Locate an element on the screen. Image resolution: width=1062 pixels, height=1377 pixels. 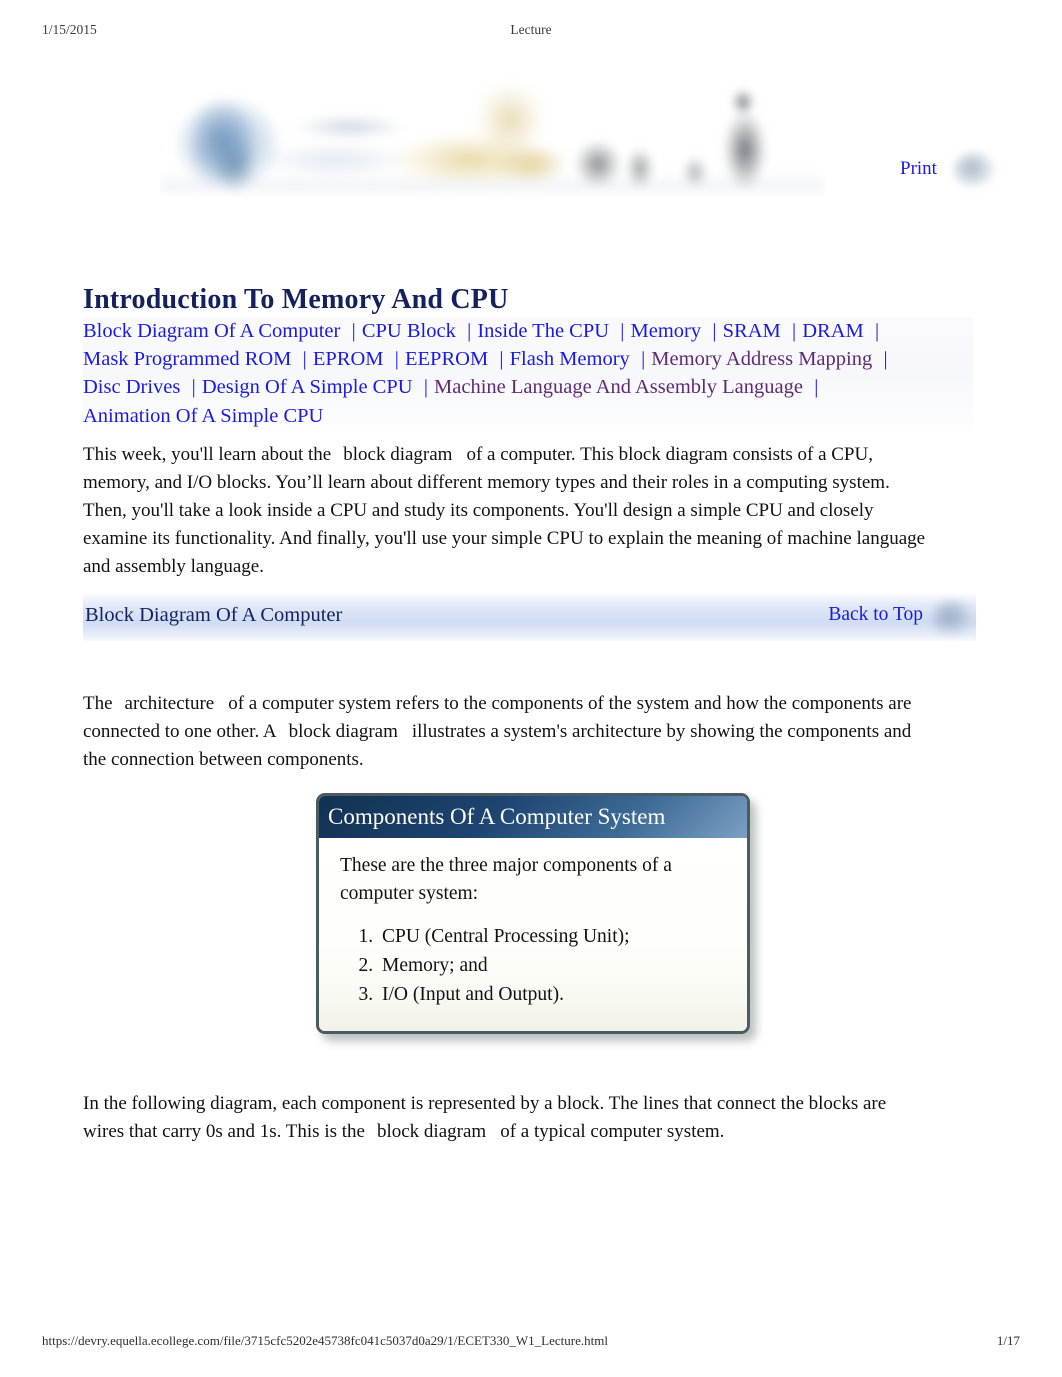
nav-link-memory-address-mapping: Memory Address Mapping is located at coordinates (761, 359).